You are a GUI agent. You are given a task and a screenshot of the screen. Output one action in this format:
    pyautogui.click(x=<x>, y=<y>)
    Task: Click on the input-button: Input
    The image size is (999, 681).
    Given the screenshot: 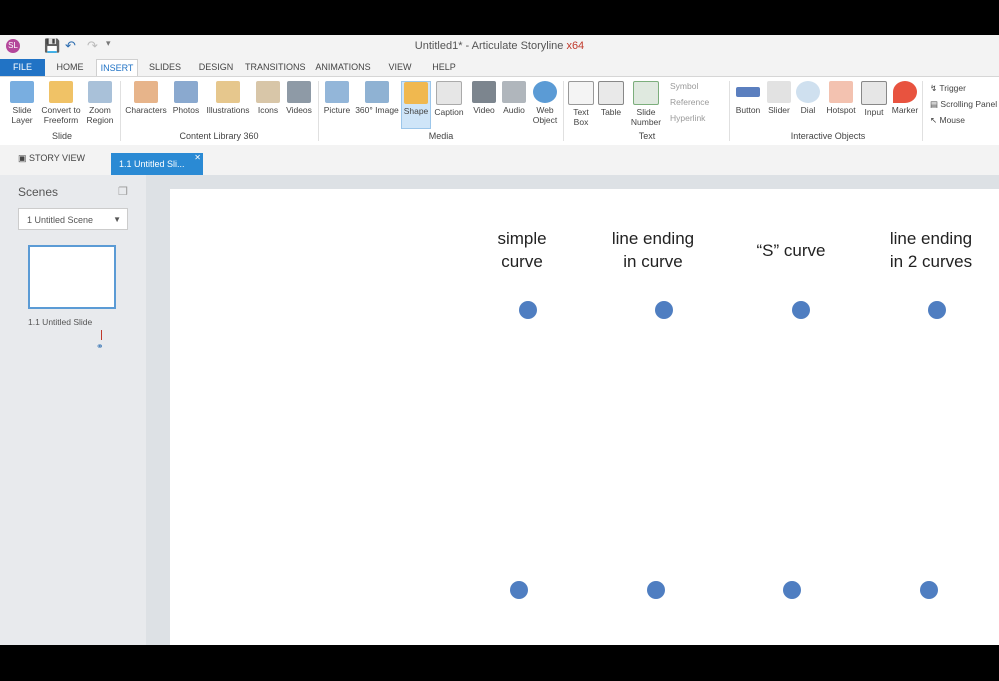 What is the action you would take?
    pyautogui.click(x=874, y=99)
    